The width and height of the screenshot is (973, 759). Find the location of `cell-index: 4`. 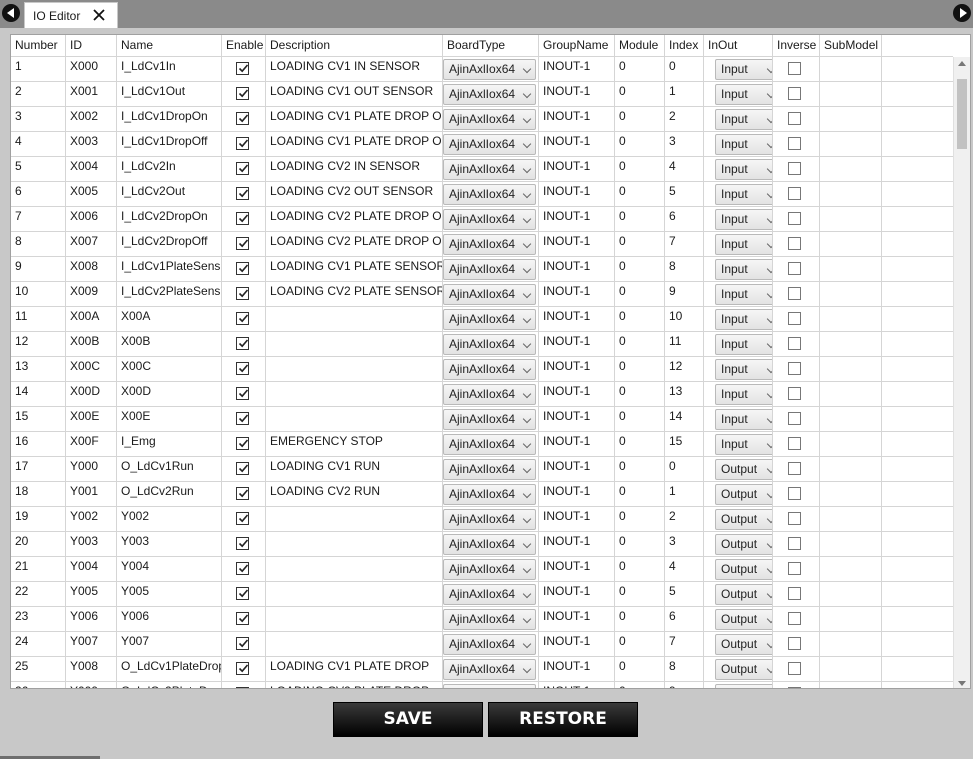

cell-index: 4 is located at coordinates (684, 169).